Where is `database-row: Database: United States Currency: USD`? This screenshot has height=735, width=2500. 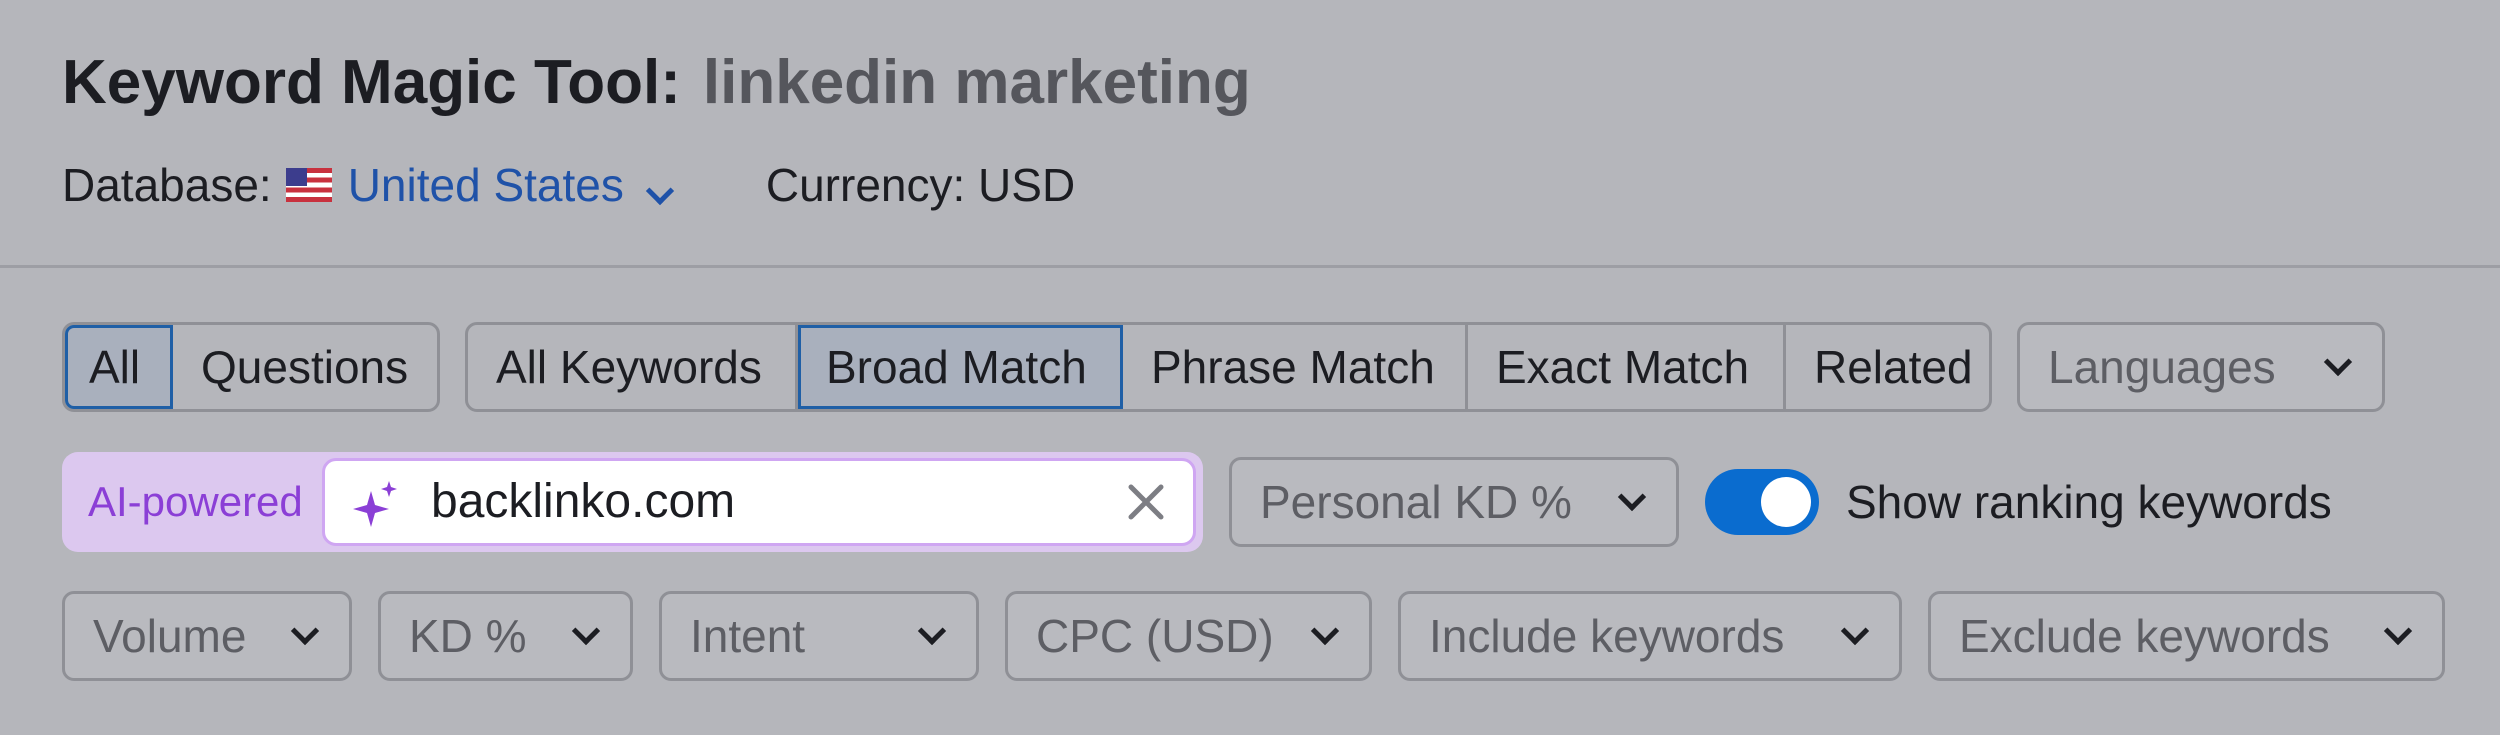 database-row: Database: United States Currency: USD is located at coordinates (568, 185).